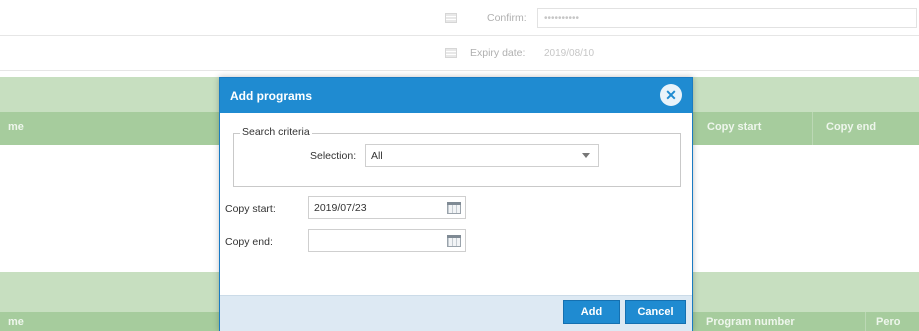  Describe the element at coordinates (456, 313) in the screenshot. I see `dialog-footer` at that location.